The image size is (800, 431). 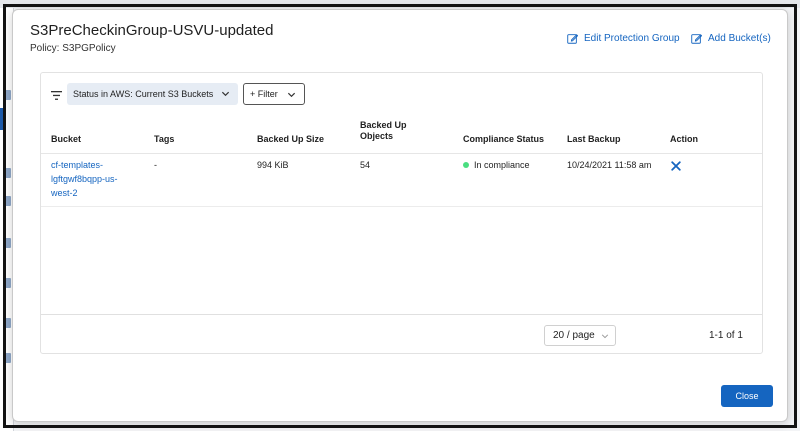 I want to click on modal-title: S3PreCheckinGroup-USVU-updated, so click(x=152, y=30).